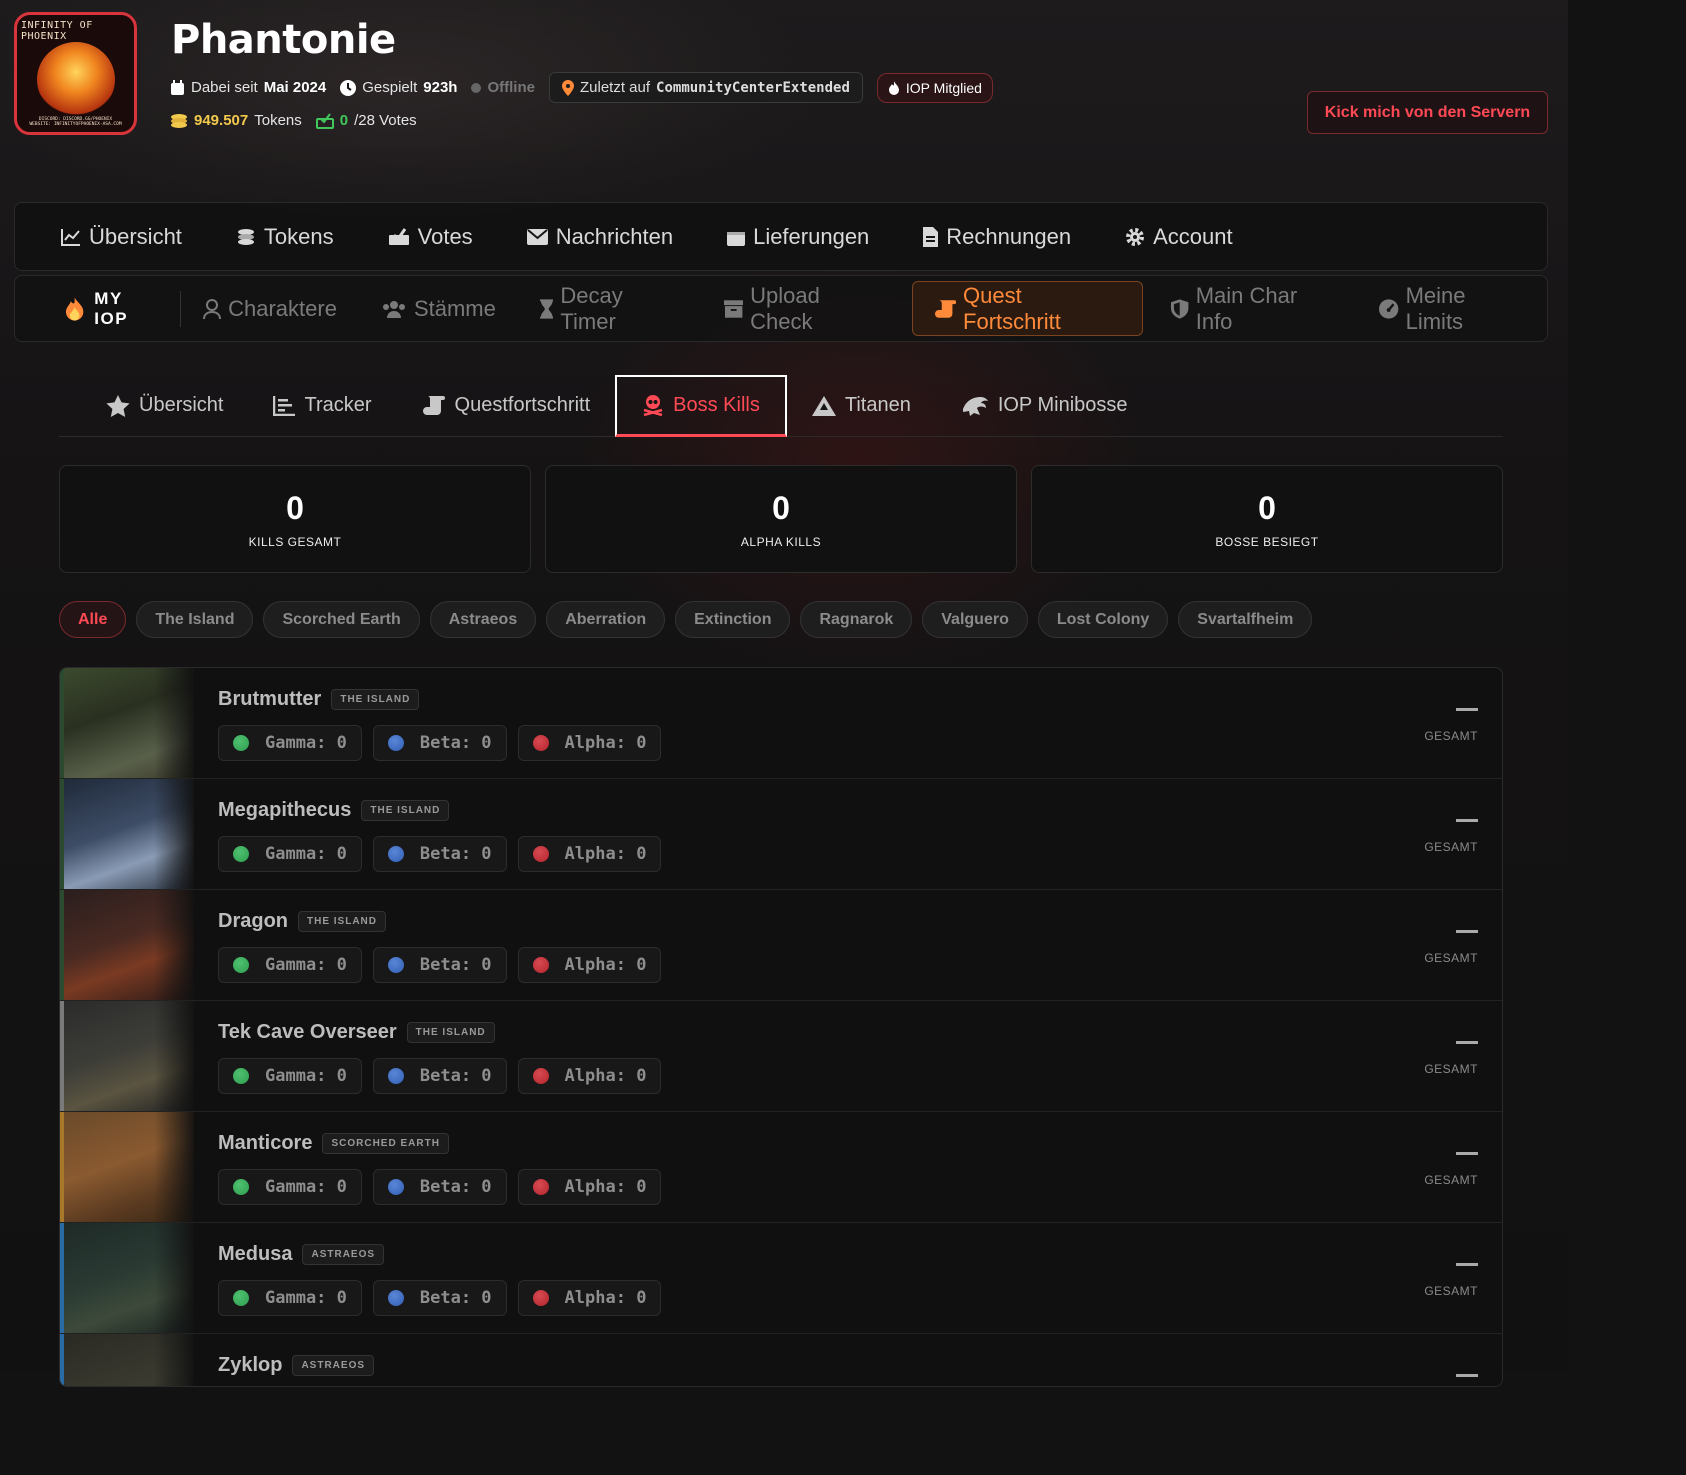 Image resolution: width=1686 pixels, height=1475 pixels. I want to click on filter-extinction: Extinction, so click(733, 619).